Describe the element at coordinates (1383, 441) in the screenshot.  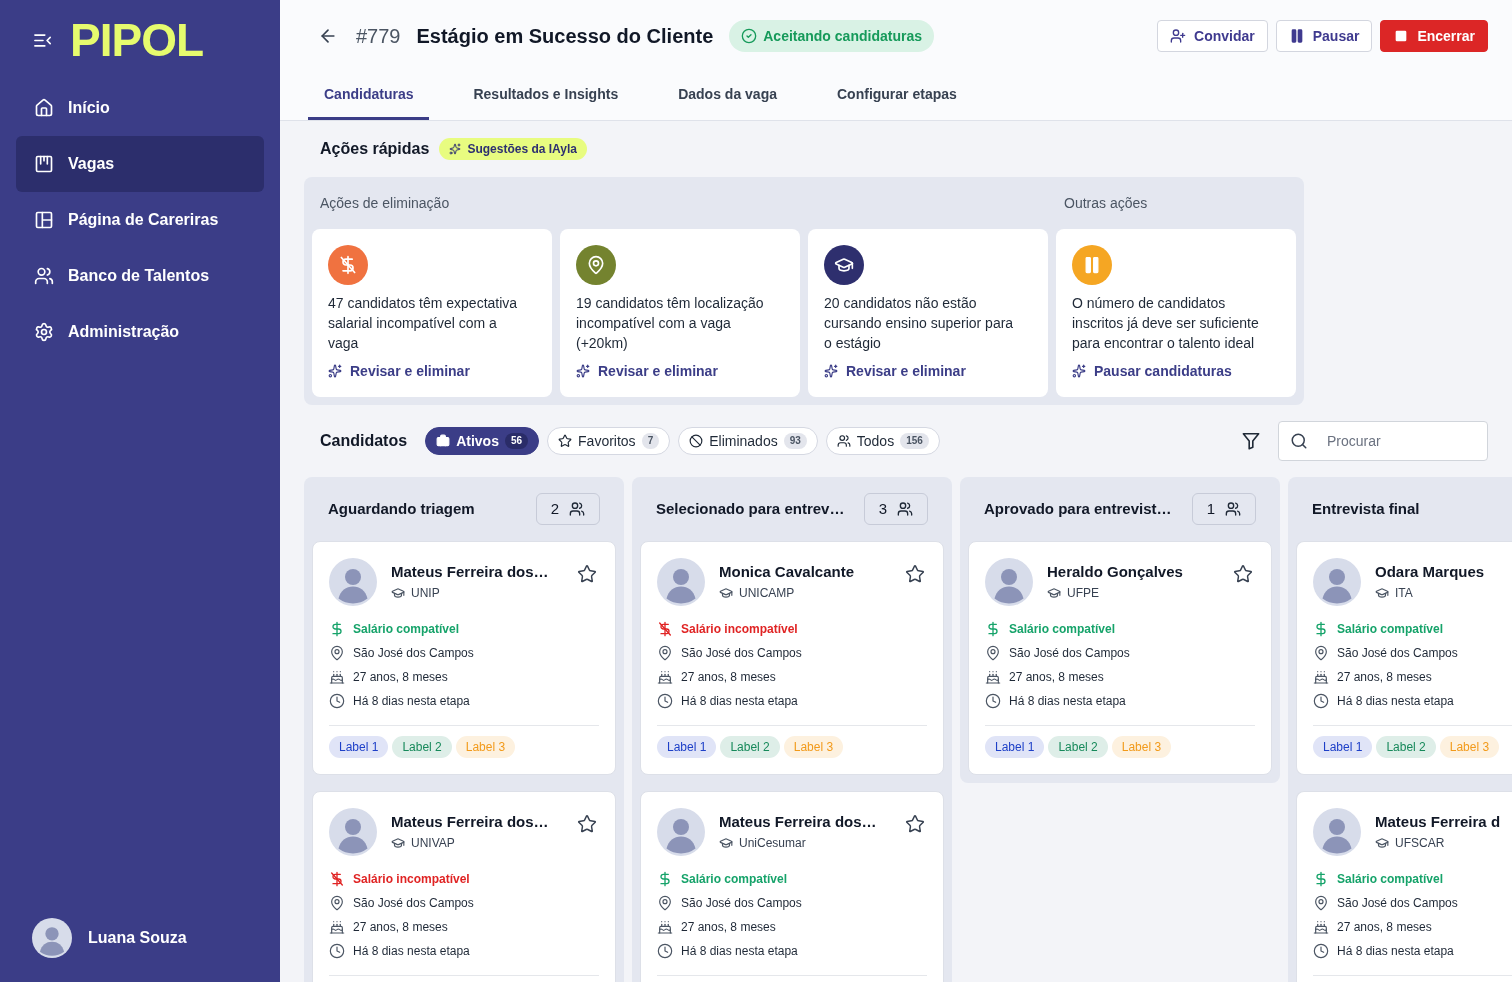
I see `search-field: Procurar` at that location.